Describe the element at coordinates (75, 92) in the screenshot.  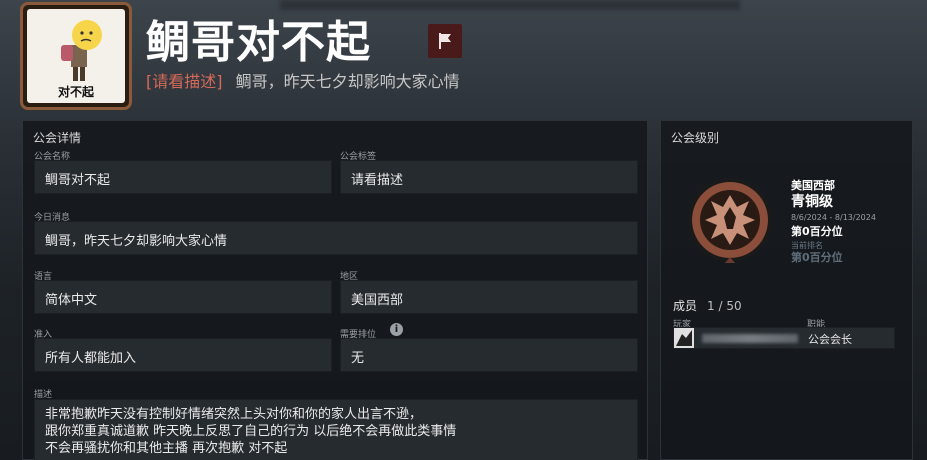
I see `emblem-text: 对不起` at that location.